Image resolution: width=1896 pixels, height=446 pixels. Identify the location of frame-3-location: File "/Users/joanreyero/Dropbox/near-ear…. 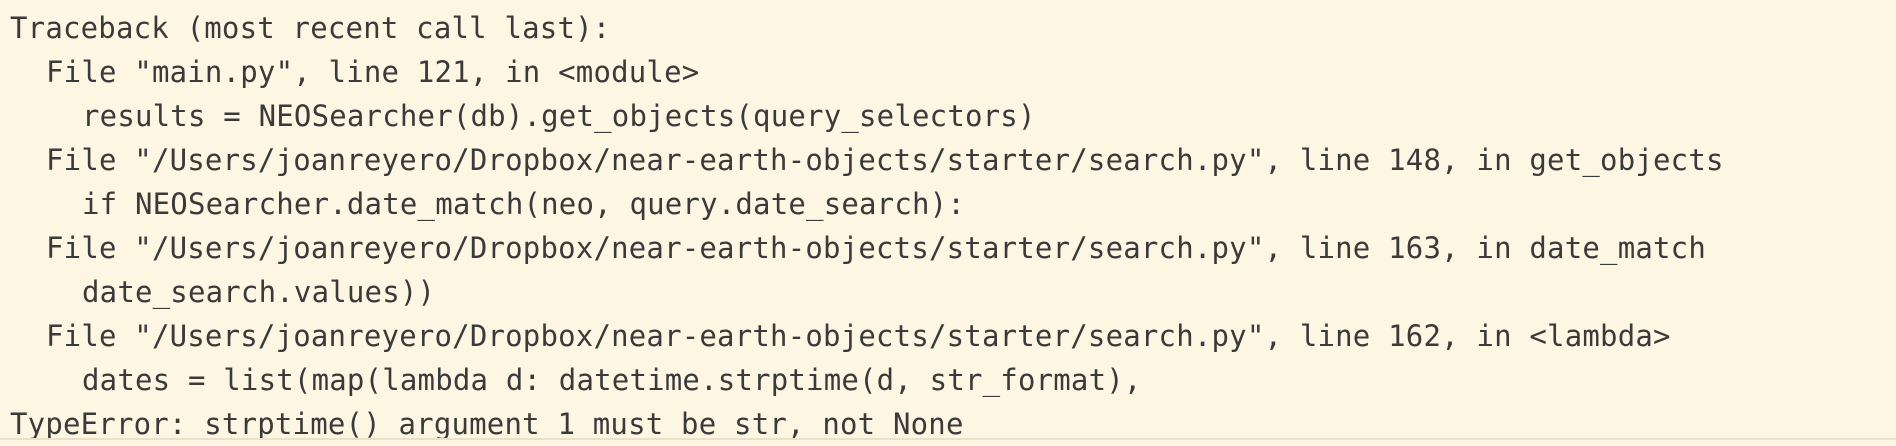
(876, 248).